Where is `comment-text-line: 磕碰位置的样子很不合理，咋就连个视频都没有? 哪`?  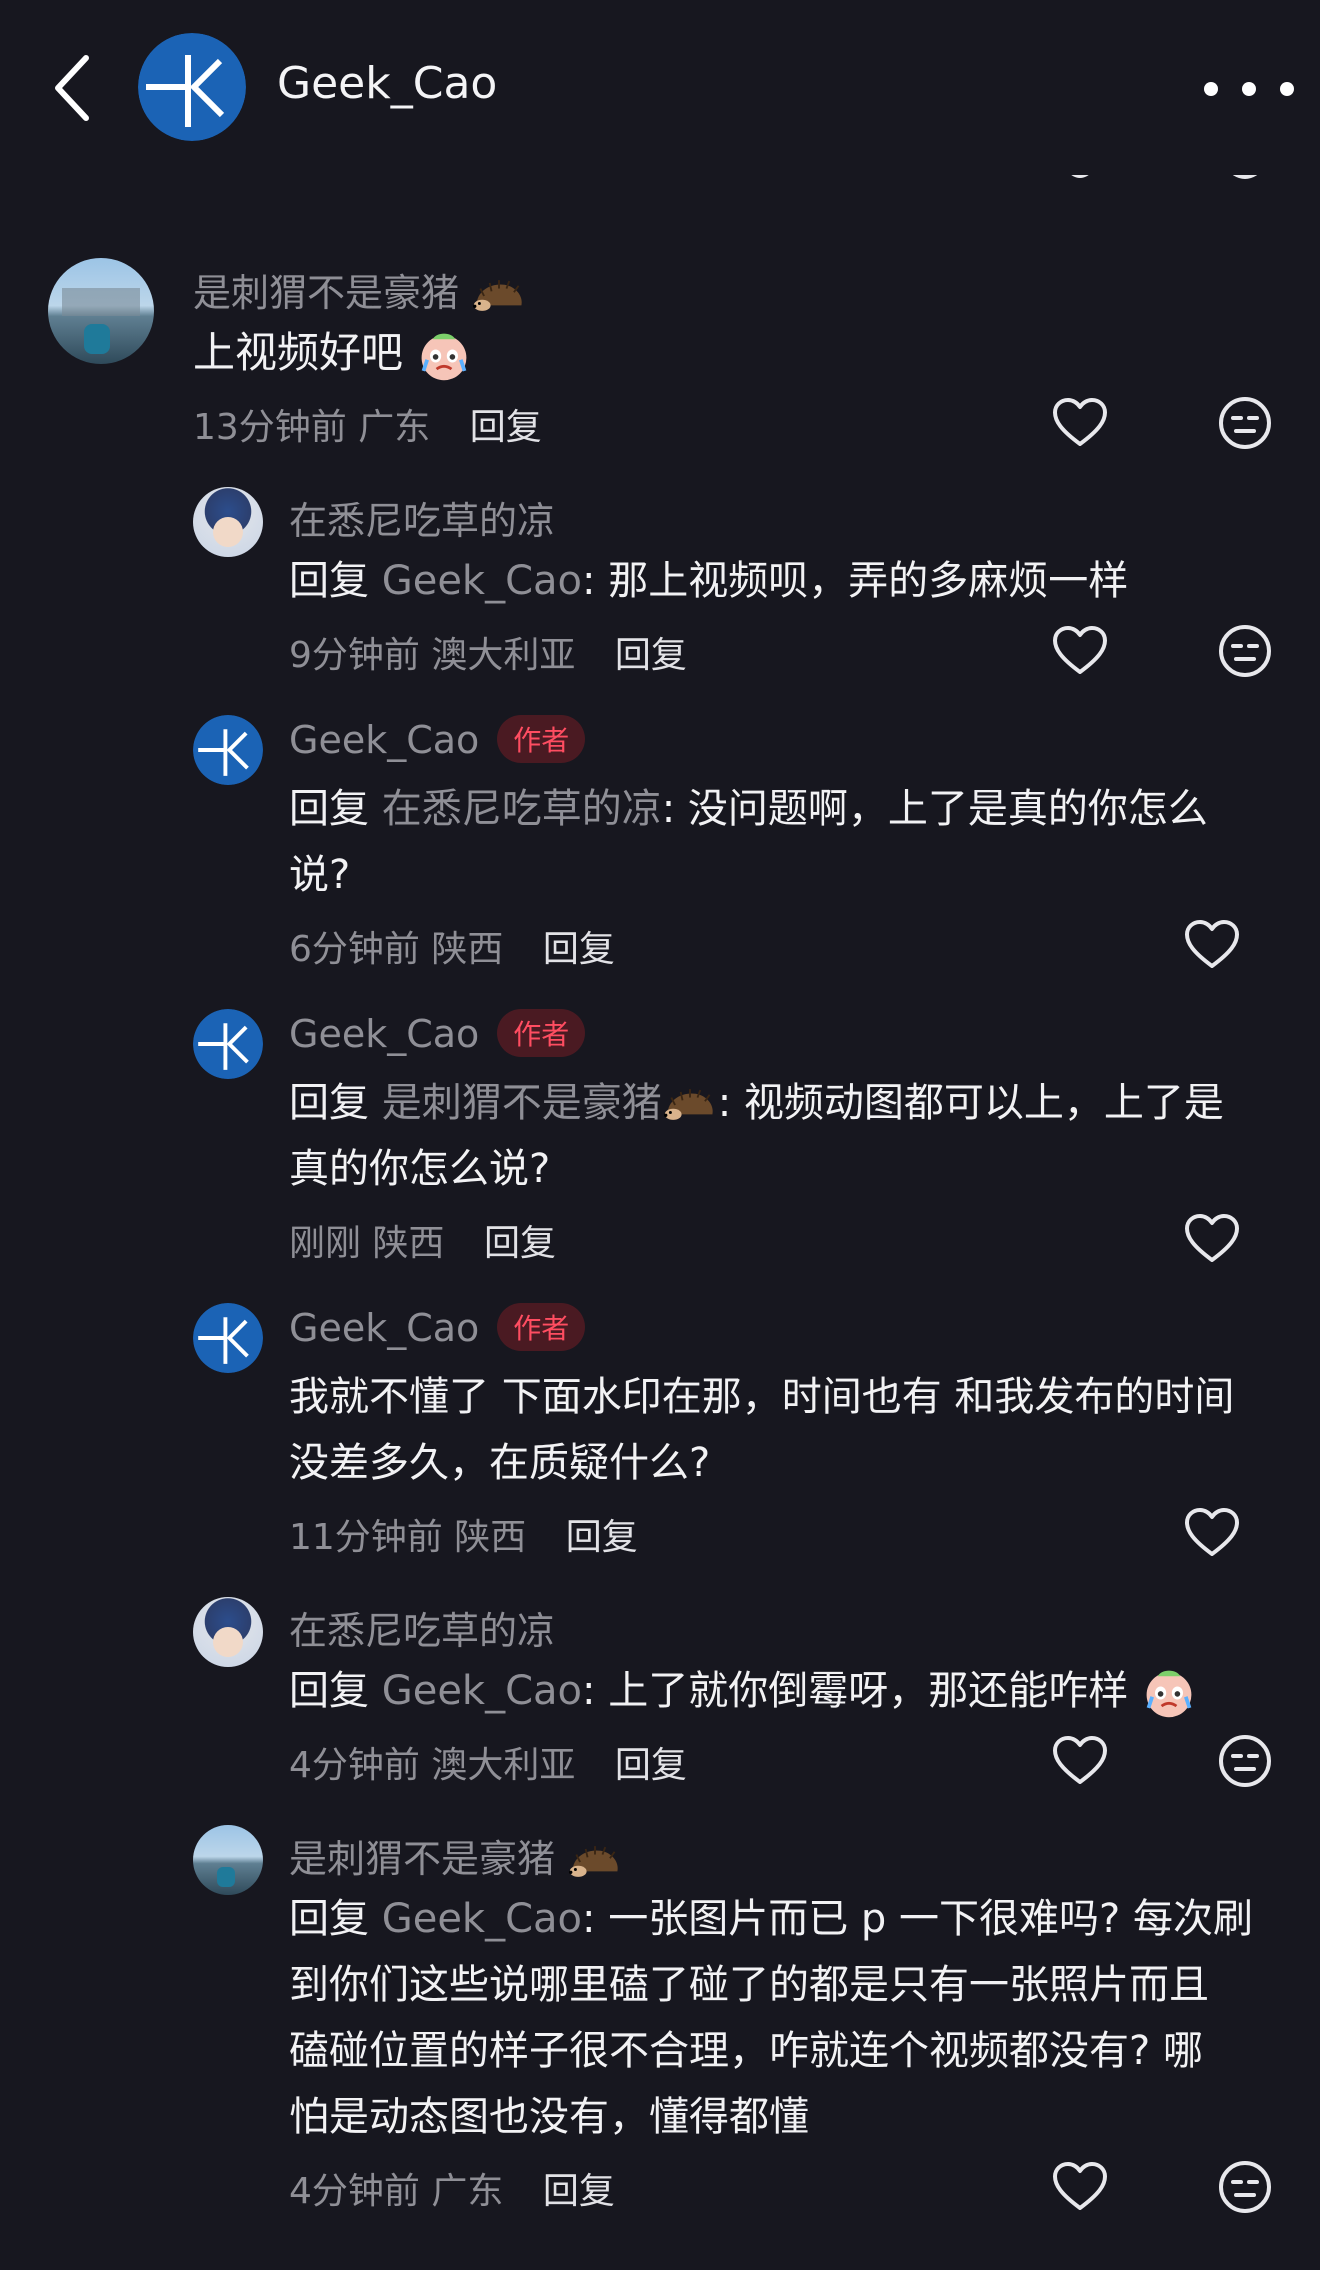 comment-text-line: 磕碰位置的样子很不合理，咋就连个视频都没有? 哪 is located at coordinates (746, 2051).